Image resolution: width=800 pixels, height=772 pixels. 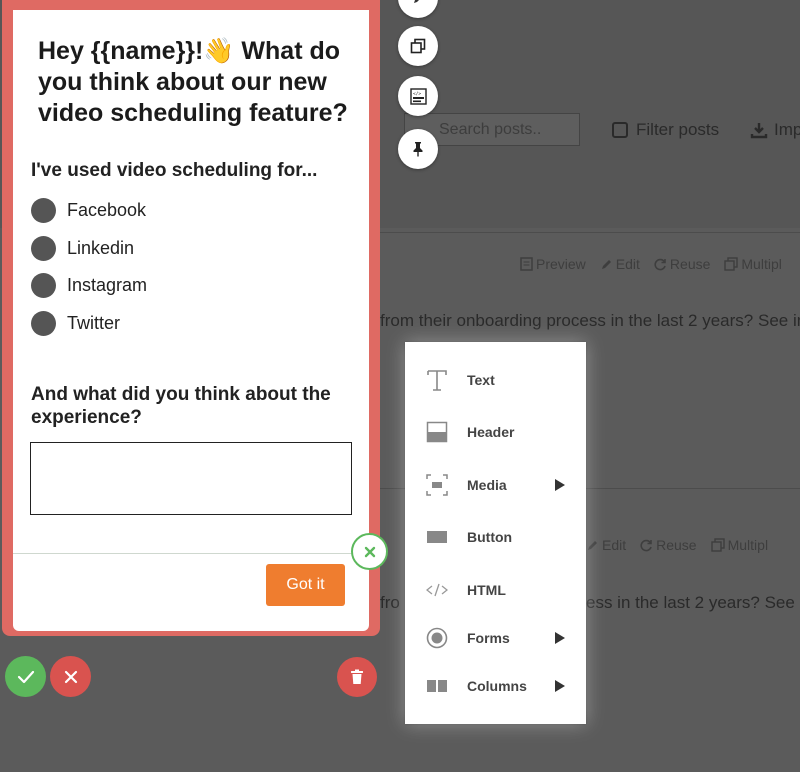 I want to click on picker-item-text: Text, so click(x=495, y=380).